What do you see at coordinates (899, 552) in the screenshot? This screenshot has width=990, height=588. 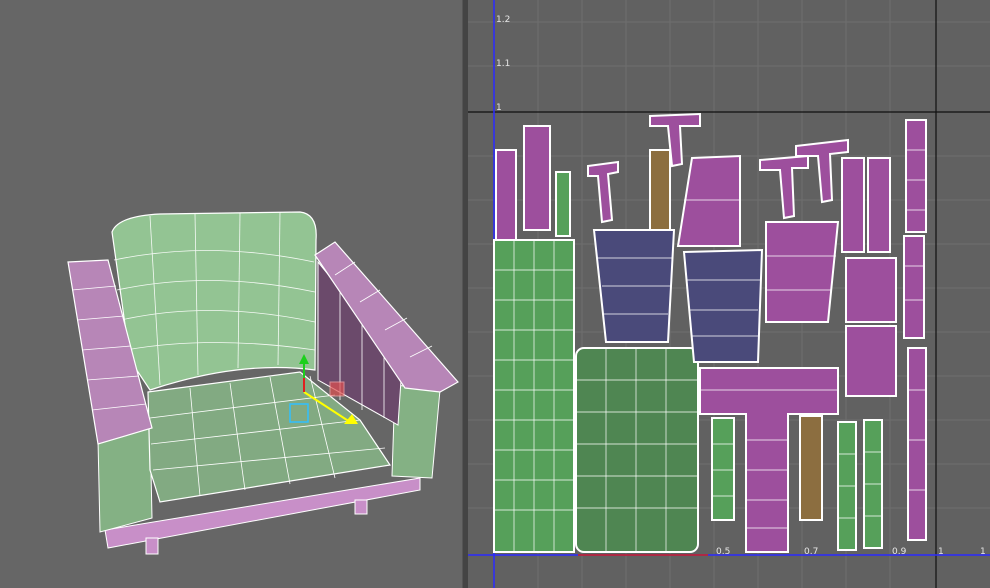 I see `tick-x-3: 0.9` at bounding box center [899, 552].